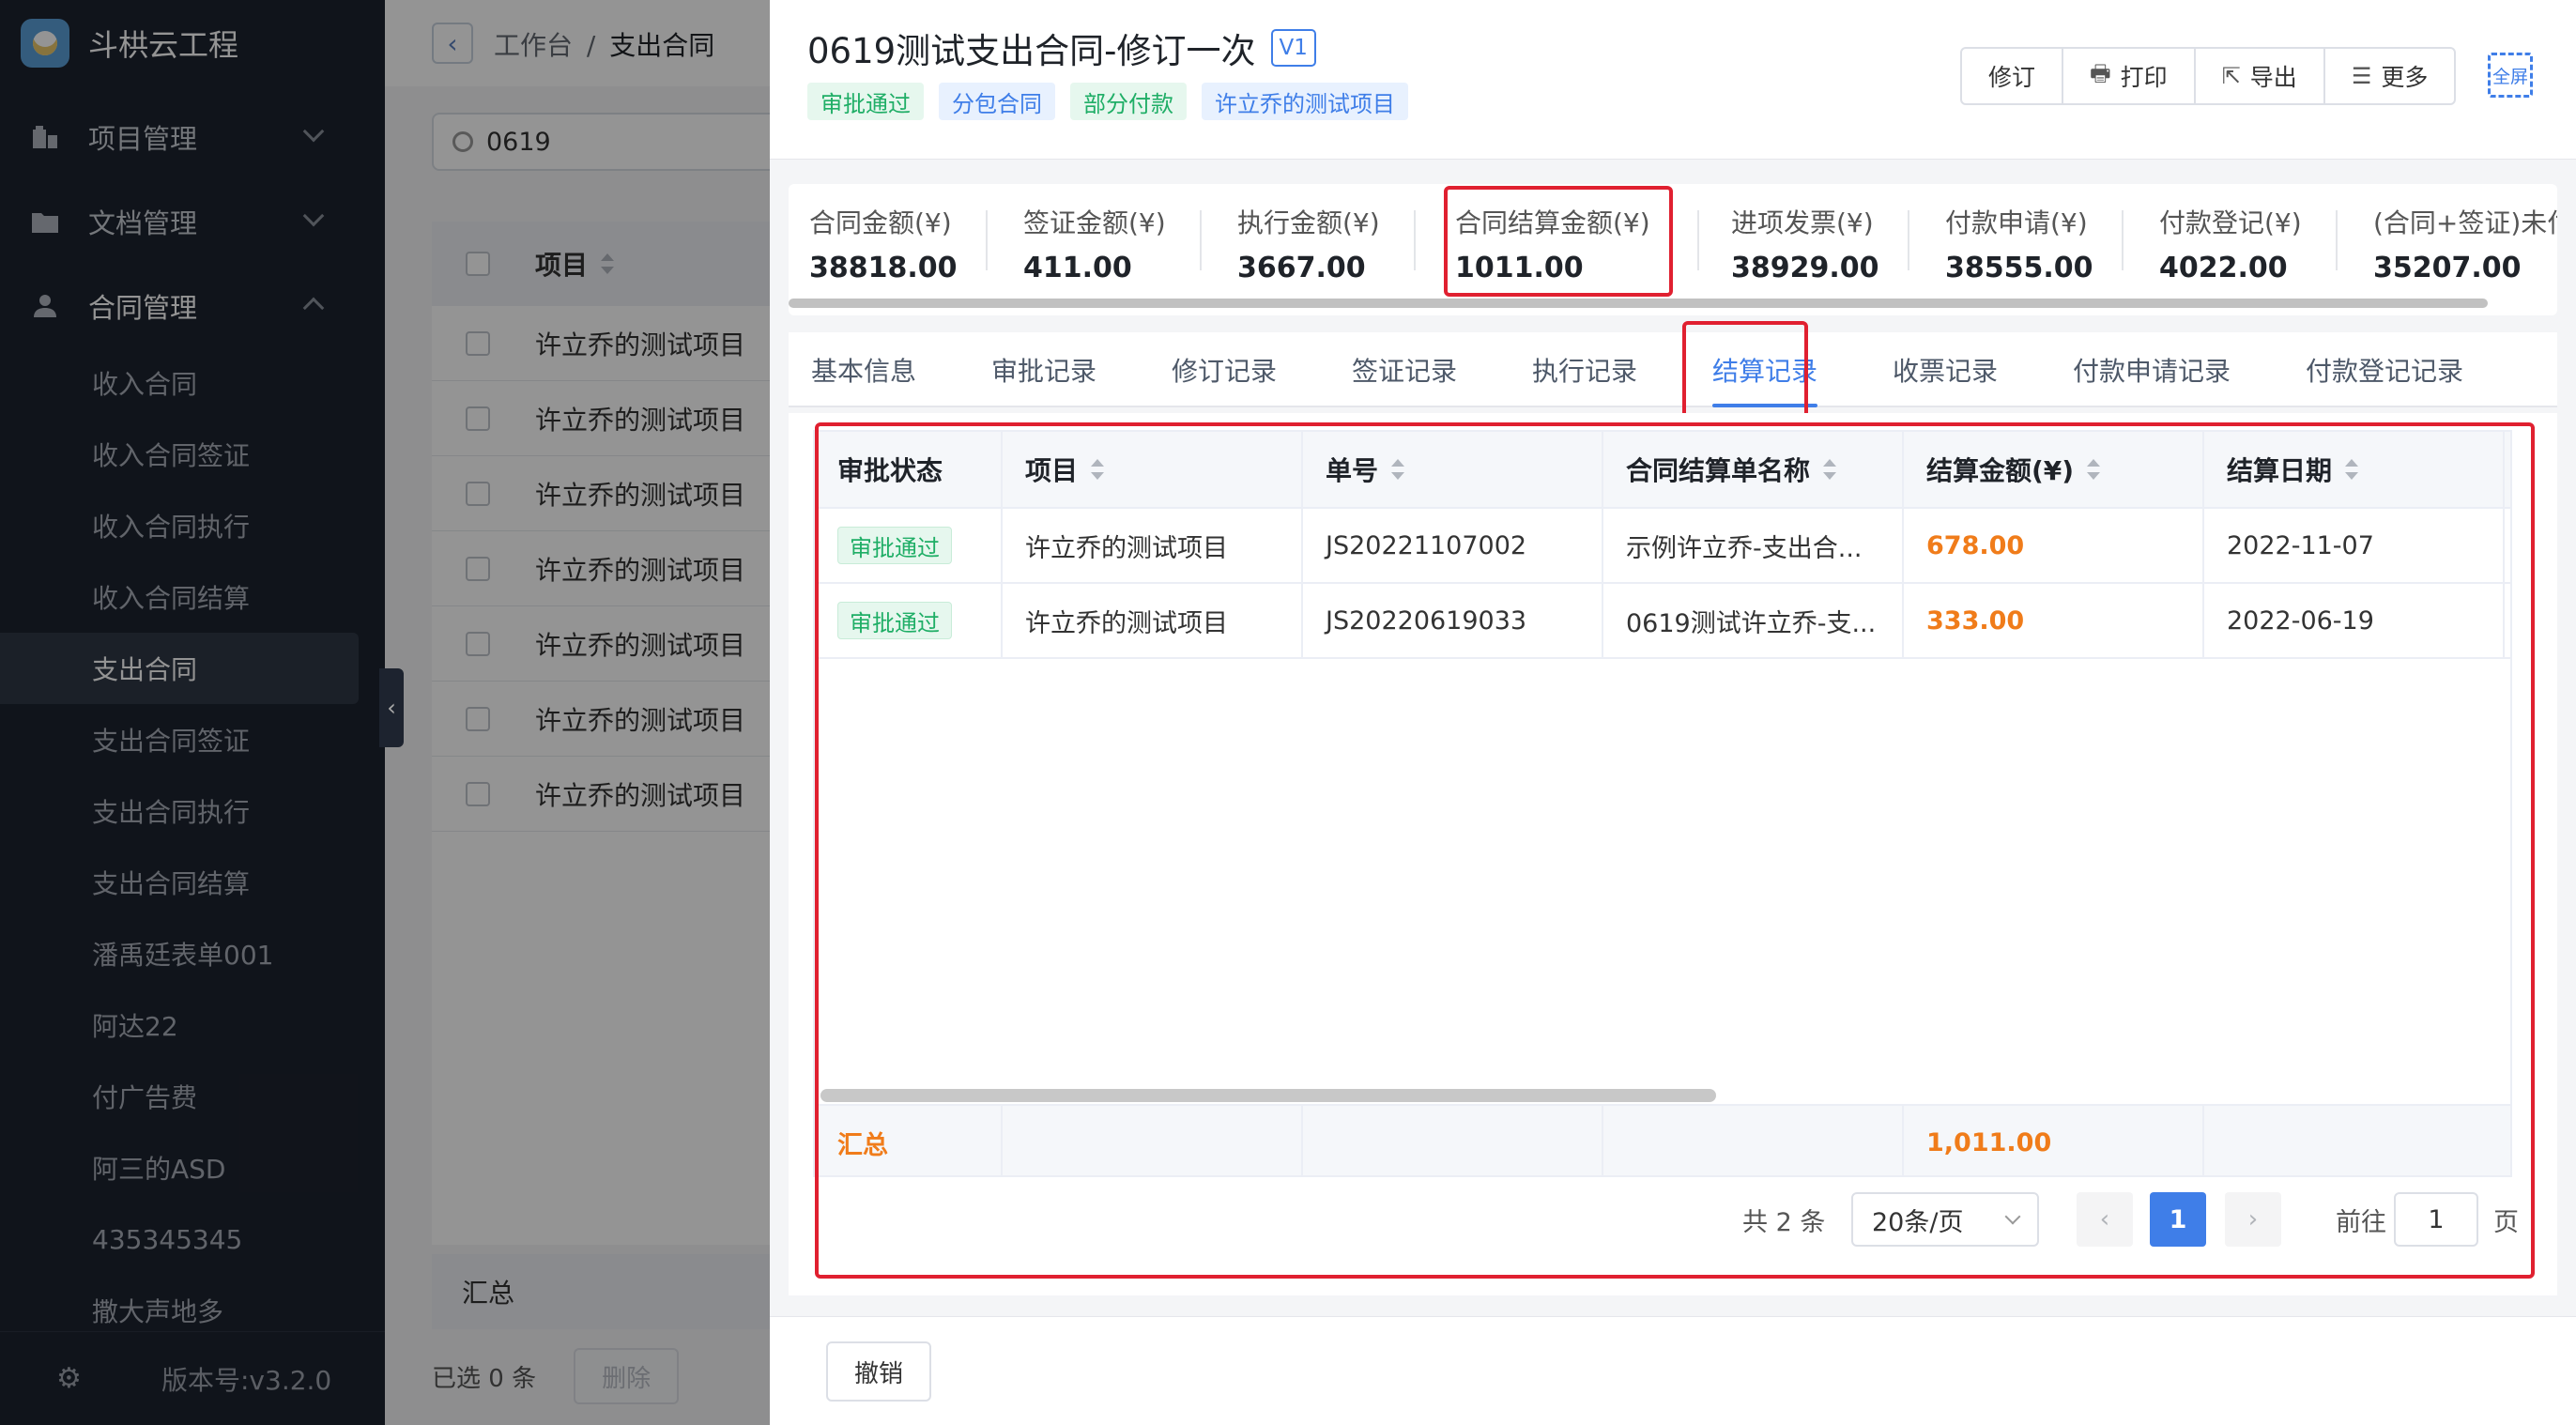  What do you see at coordinates (2012, 1216) in the screenshot?
I see `chevron-down-icon` at bounding box center [2012, 1216].